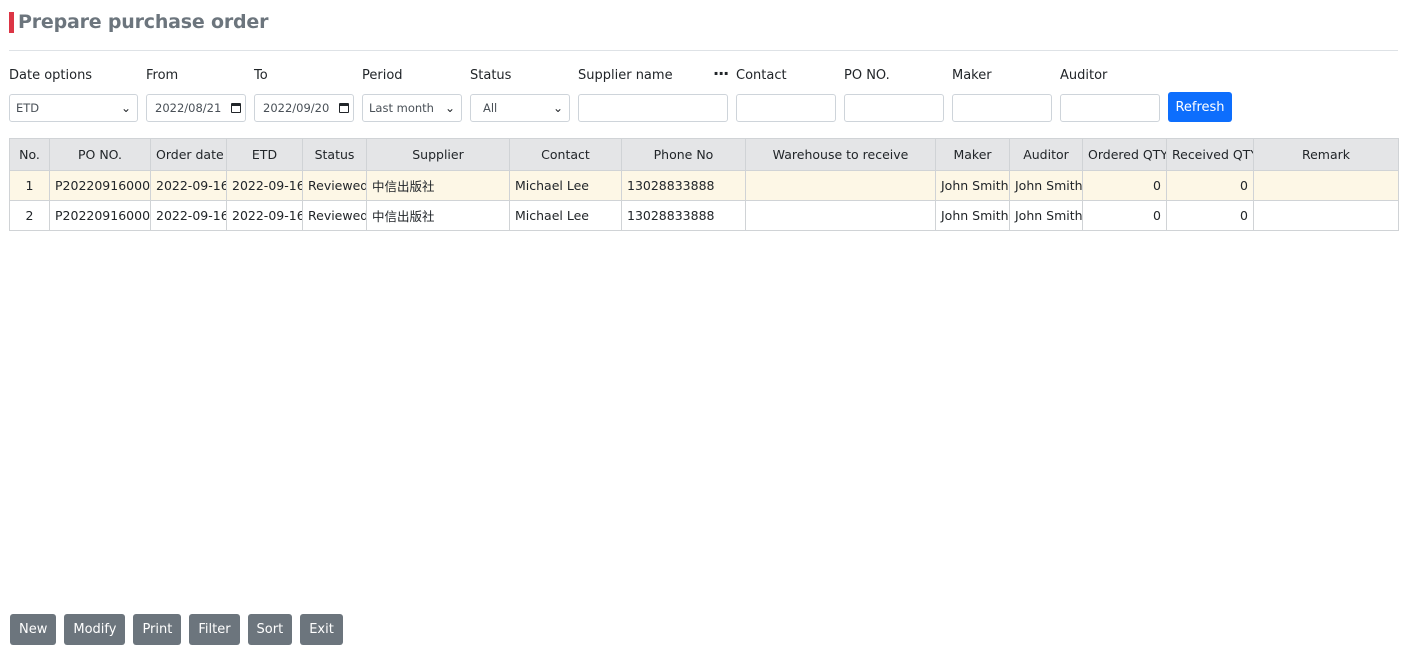  I want to click on to-date-value: 2022/09/20, so click(296, 108).